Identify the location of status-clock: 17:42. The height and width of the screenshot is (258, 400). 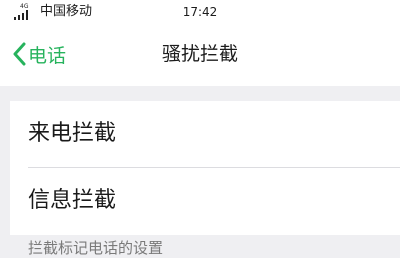
(200, 12).